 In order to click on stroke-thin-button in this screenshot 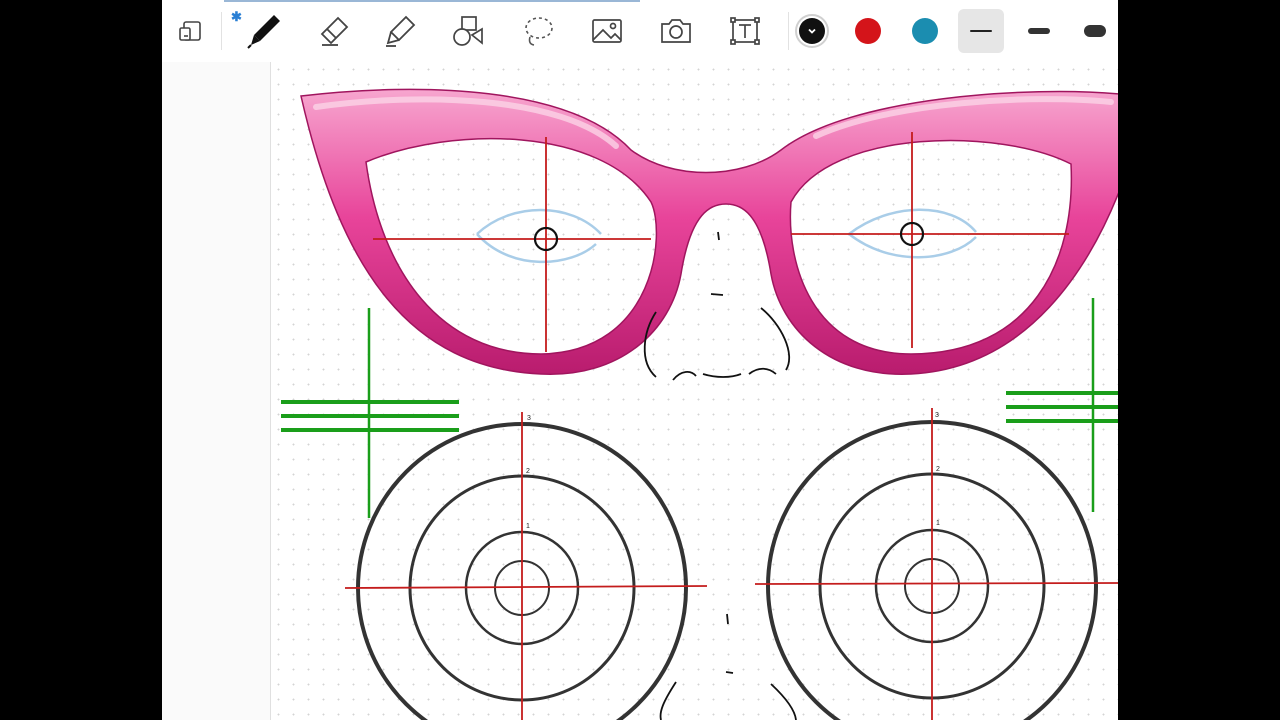, I will do `click(981, 31)`.